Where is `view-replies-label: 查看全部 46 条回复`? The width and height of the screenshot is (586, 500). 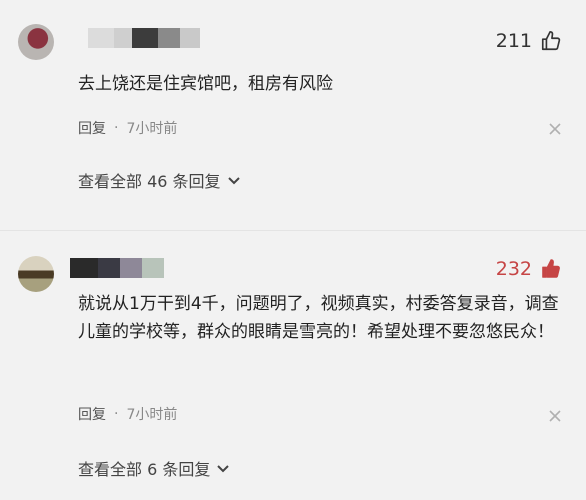
view-replies-label: 查看全部 46 条回复 is located at coordinates (149, 181).